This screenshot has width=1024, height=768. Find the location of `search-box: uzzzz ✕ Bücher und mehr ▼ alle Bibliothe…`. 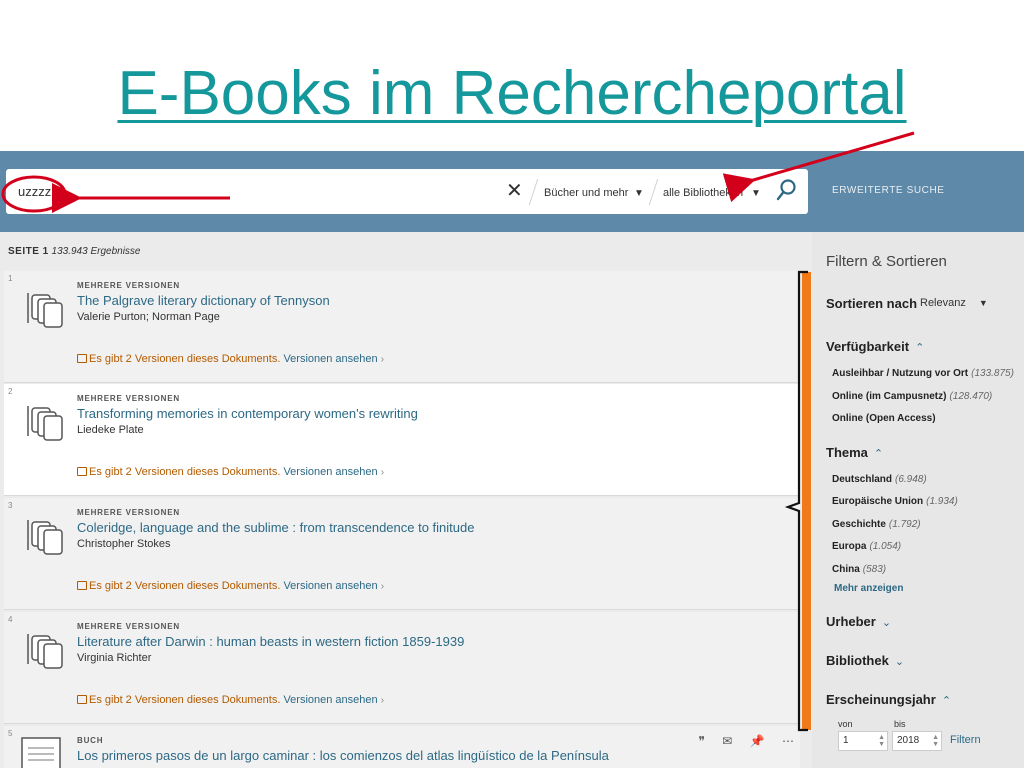

search-box: uzzzz ✕ Bücher und mehr ▼ alle Bibliothe… is located at coordinates (407, 191).